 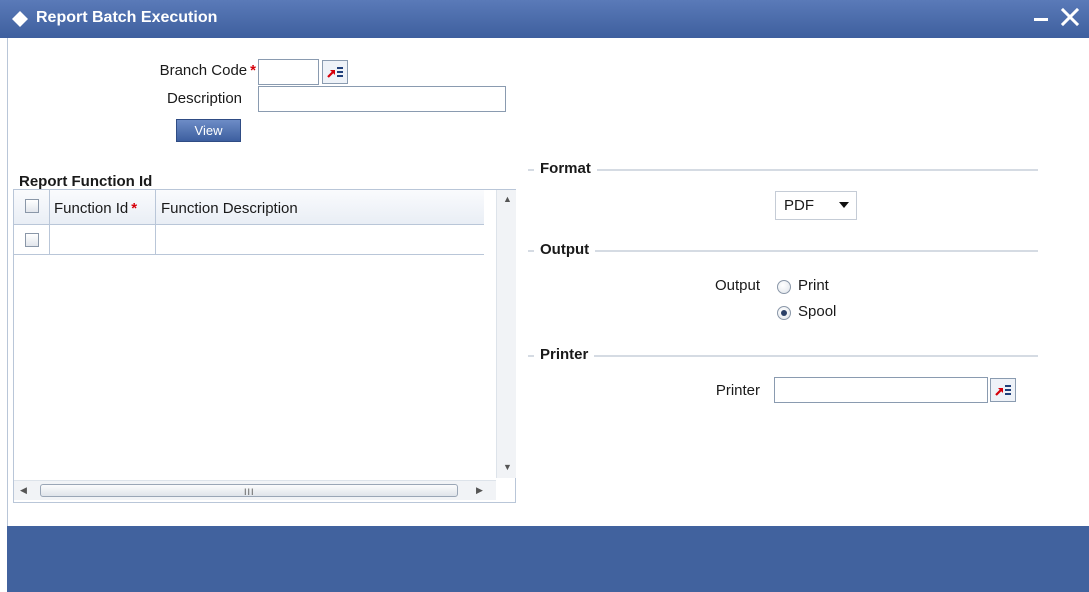 What do you see at coordinates (103, 239) in the screenshot?
I see `function-id-cell` at bounding box center [103, 239].